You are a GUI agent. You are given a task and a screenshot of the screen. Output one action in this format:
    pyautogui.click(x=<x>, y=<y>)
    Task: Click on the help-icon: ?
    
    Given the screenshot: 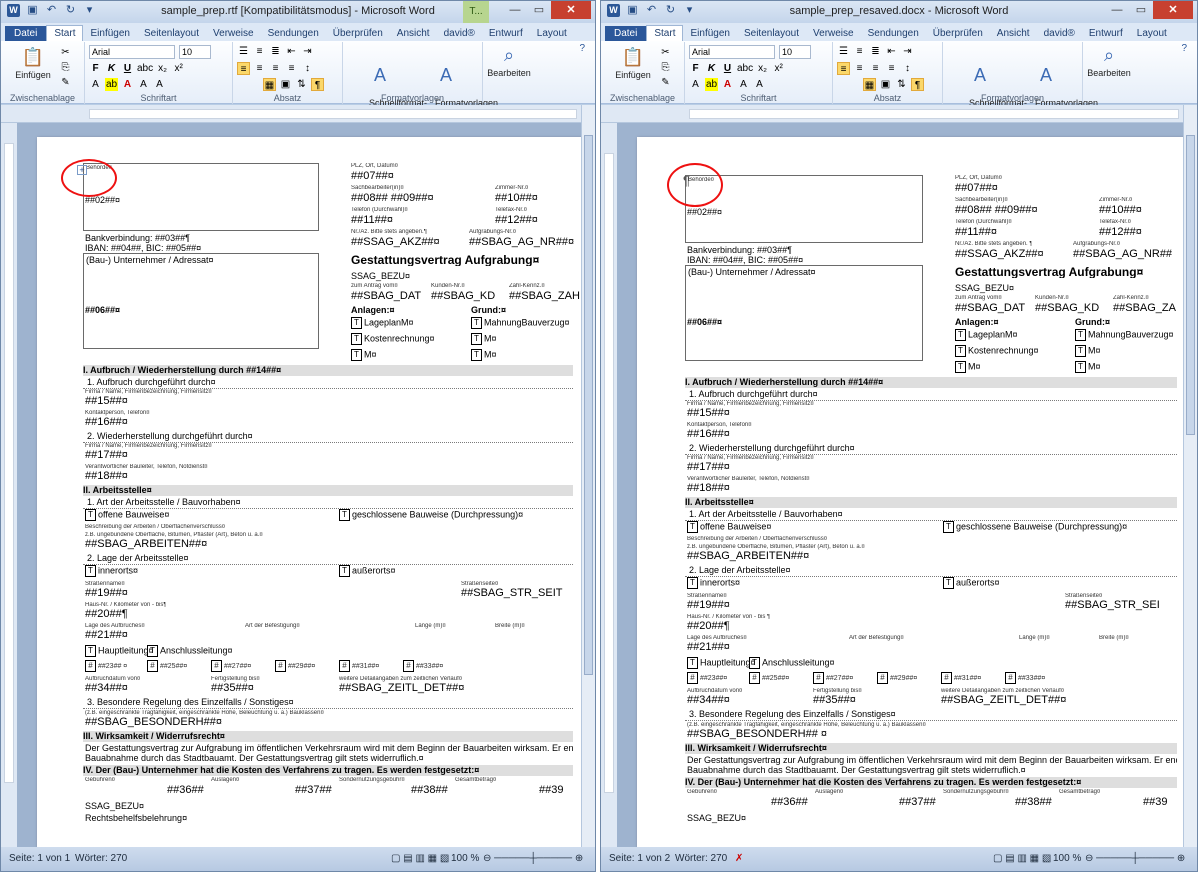 What is the action you would take?
    pyautogui.click(x=1184, y=48)
    